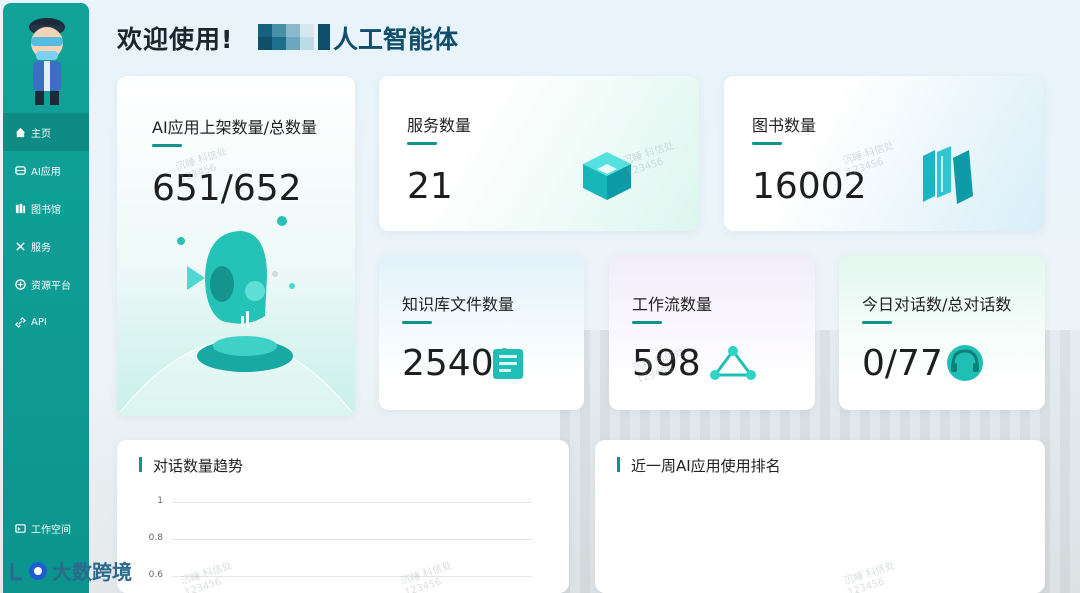  I want to click on sidebar-item-library: 图书馆, so click(46, 208).